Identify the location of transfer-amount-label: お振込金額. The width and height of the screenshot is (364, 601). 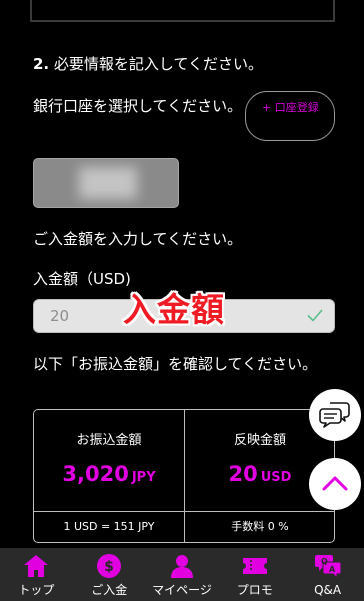
(109, 440).